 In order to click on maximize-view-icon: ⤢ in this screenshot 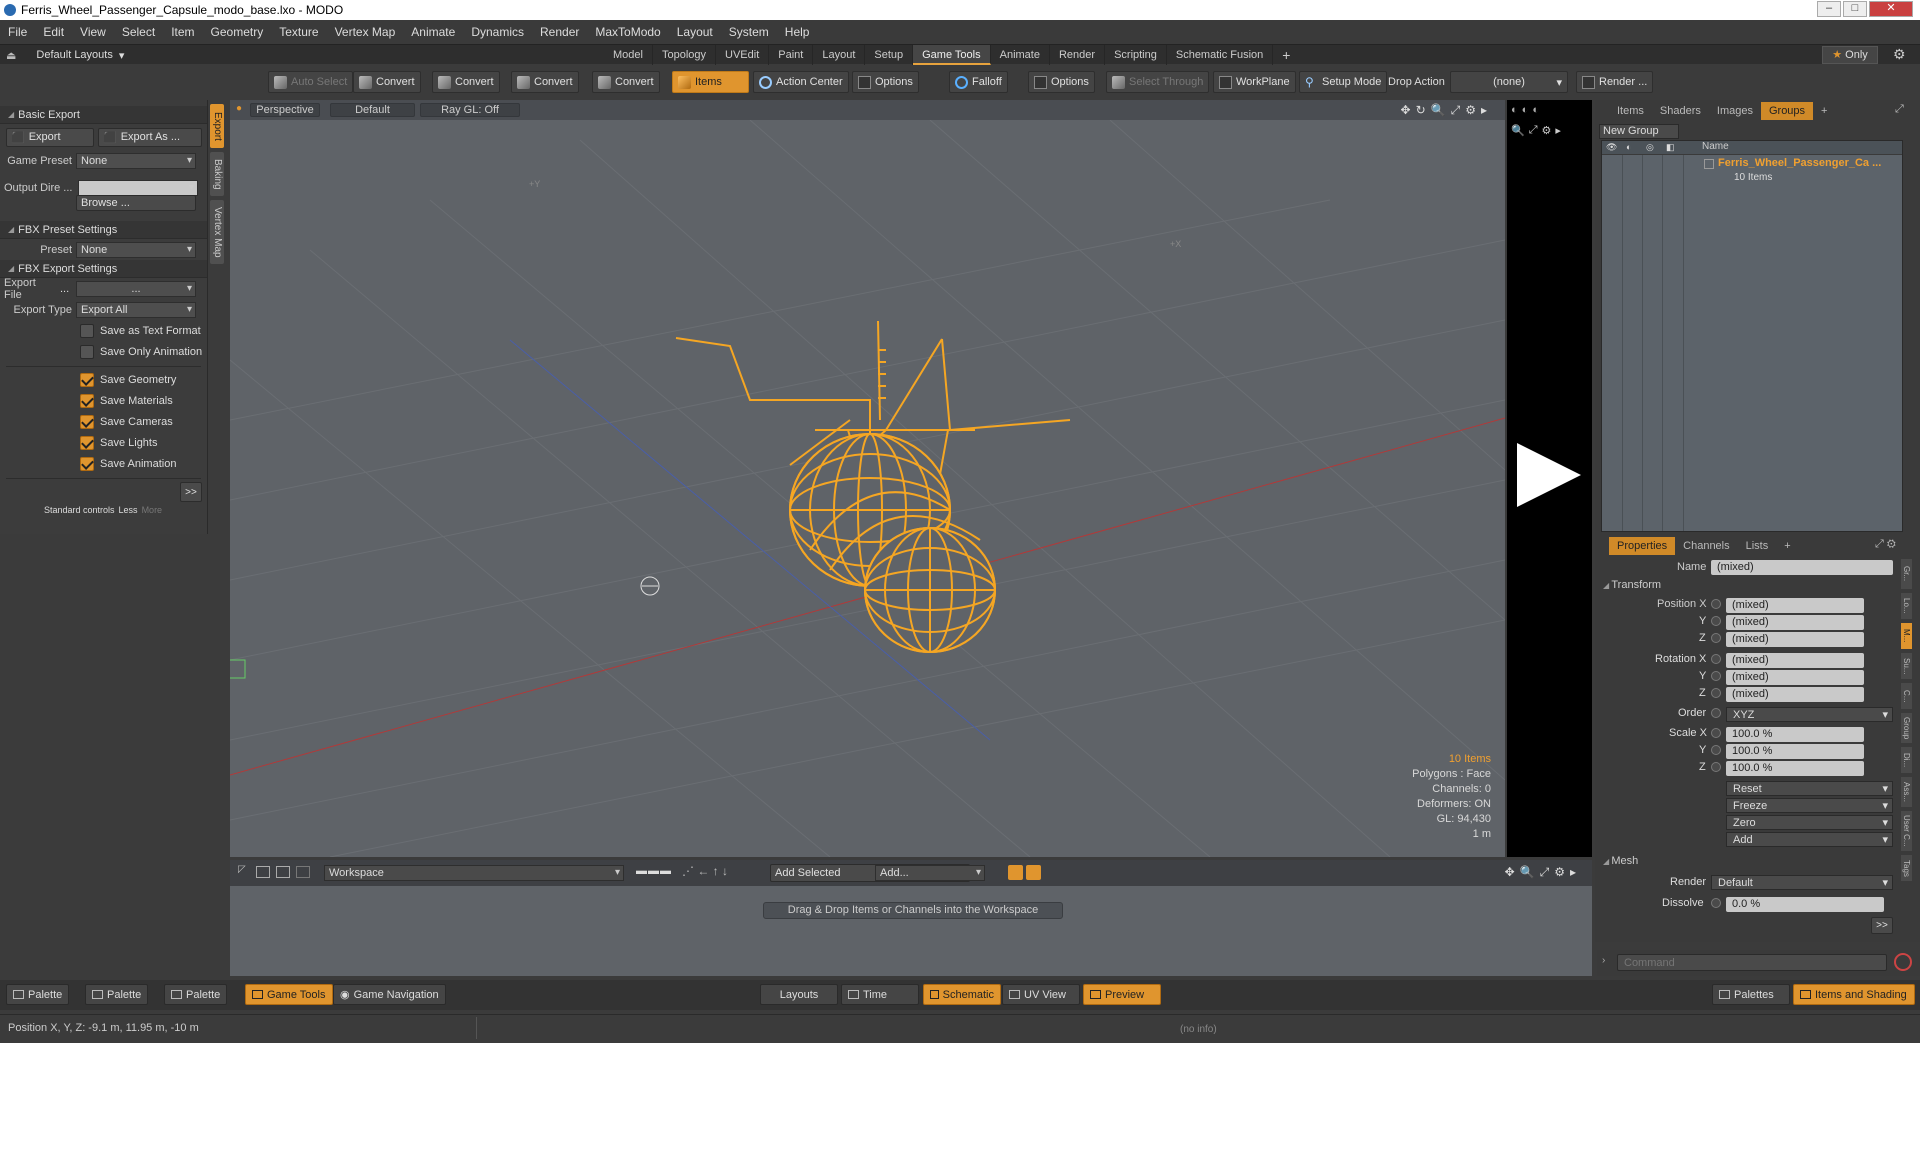, I will do `click(1545, 872)`.